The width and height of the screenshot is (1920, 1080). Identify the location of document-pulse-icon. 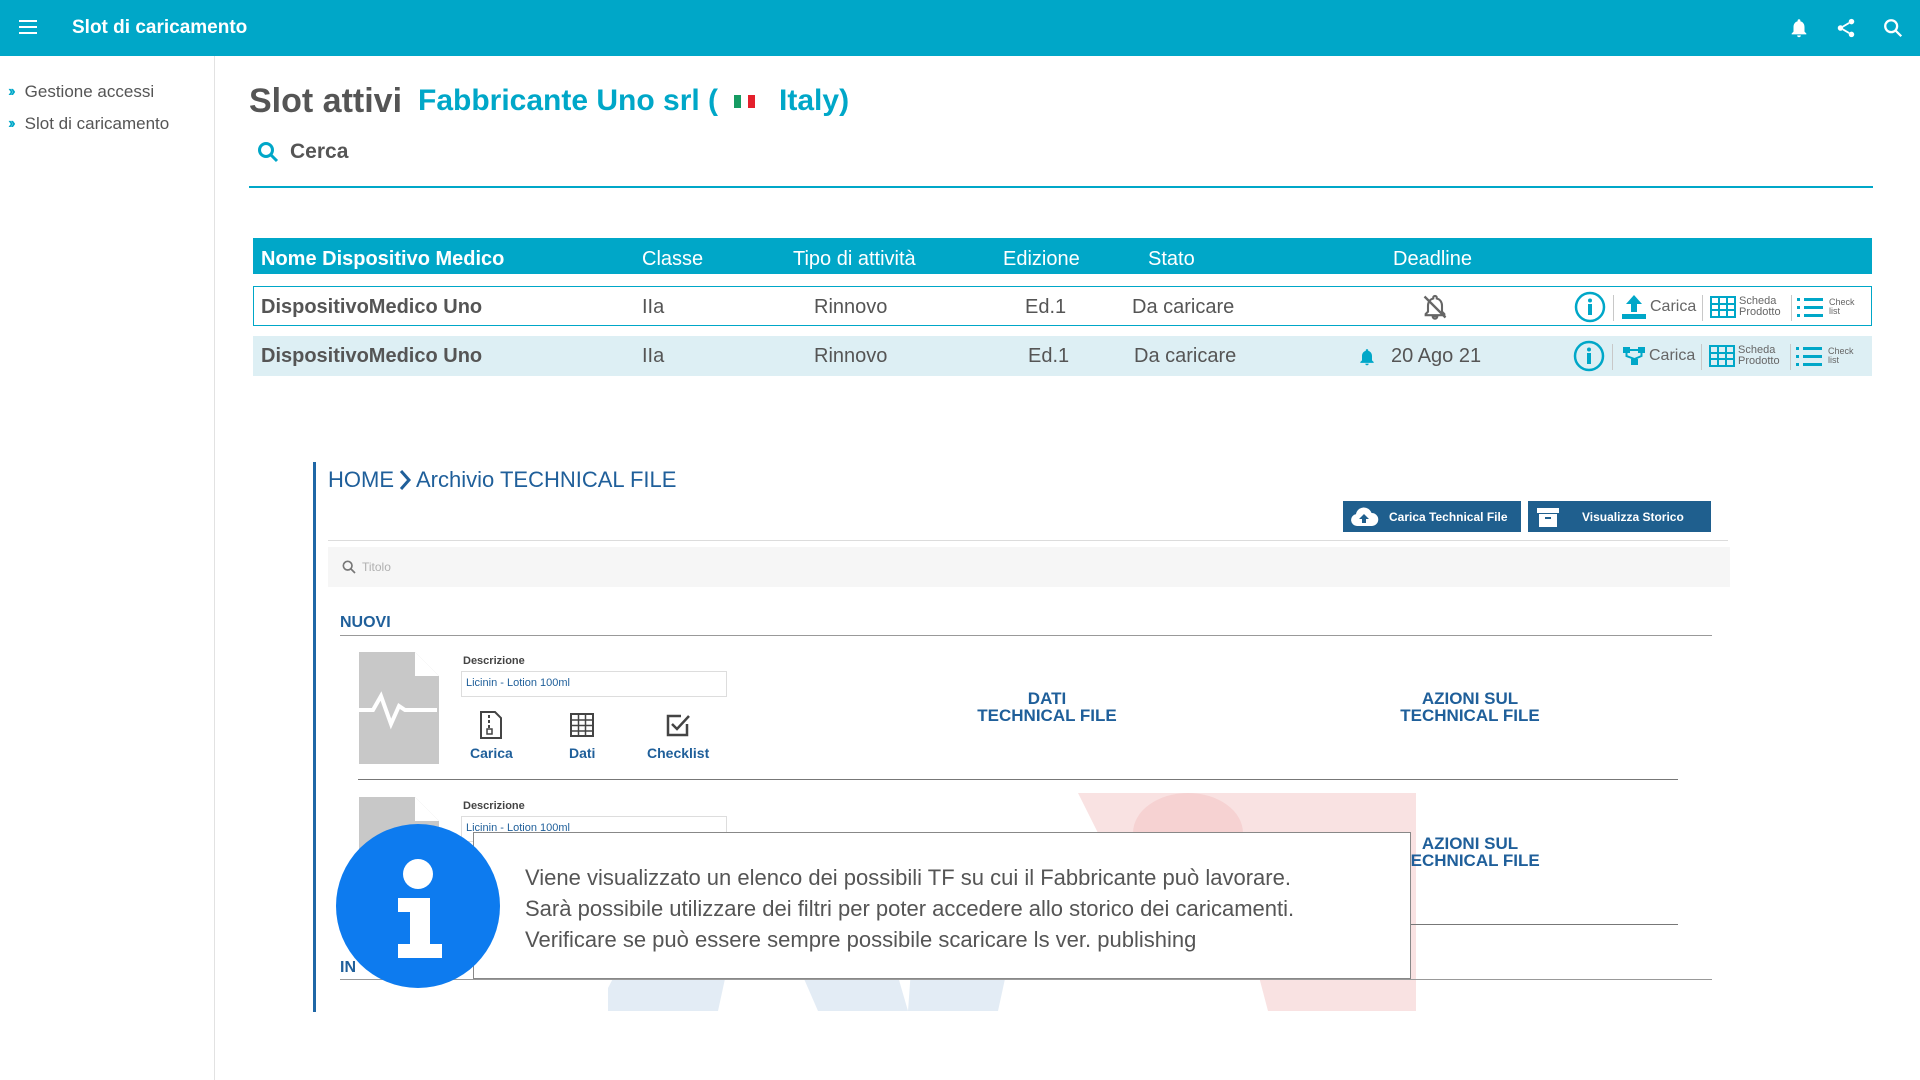
(393, 708).